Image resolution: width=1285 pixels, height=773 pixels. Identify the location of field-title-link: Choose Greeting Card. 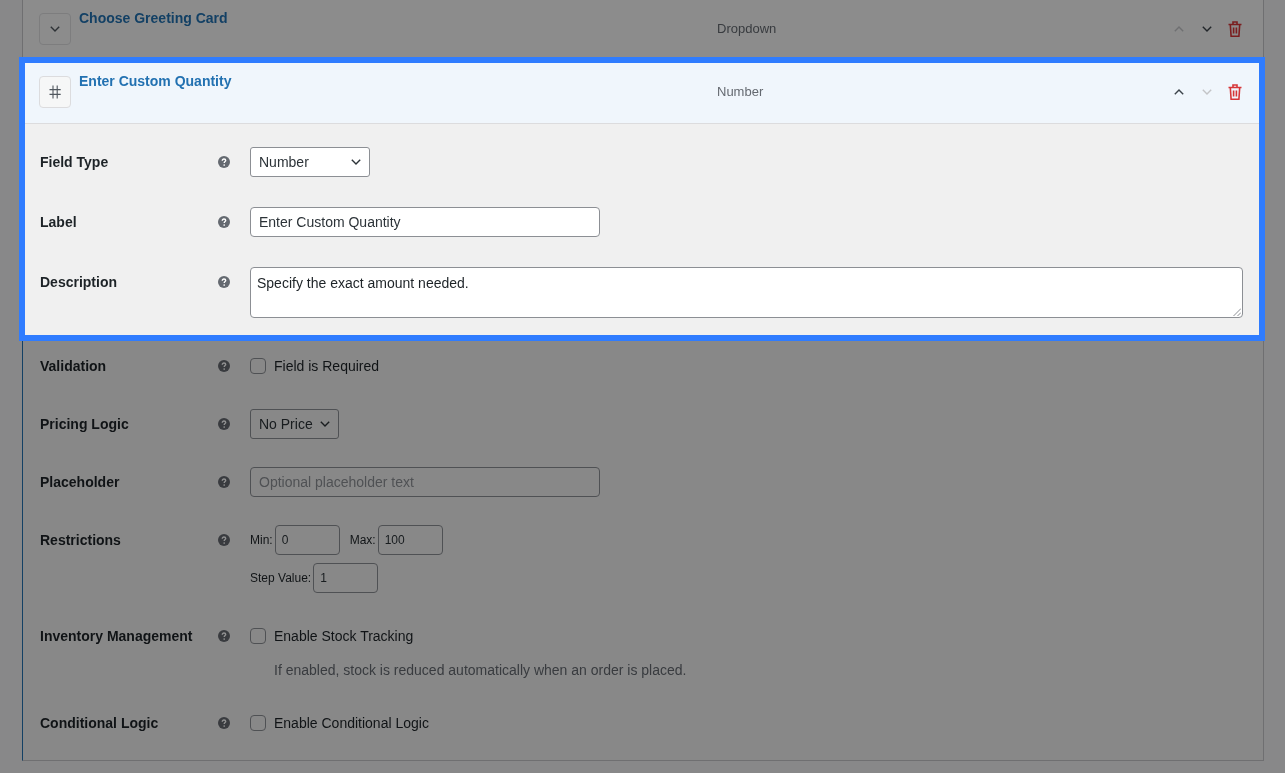
(398, 18).